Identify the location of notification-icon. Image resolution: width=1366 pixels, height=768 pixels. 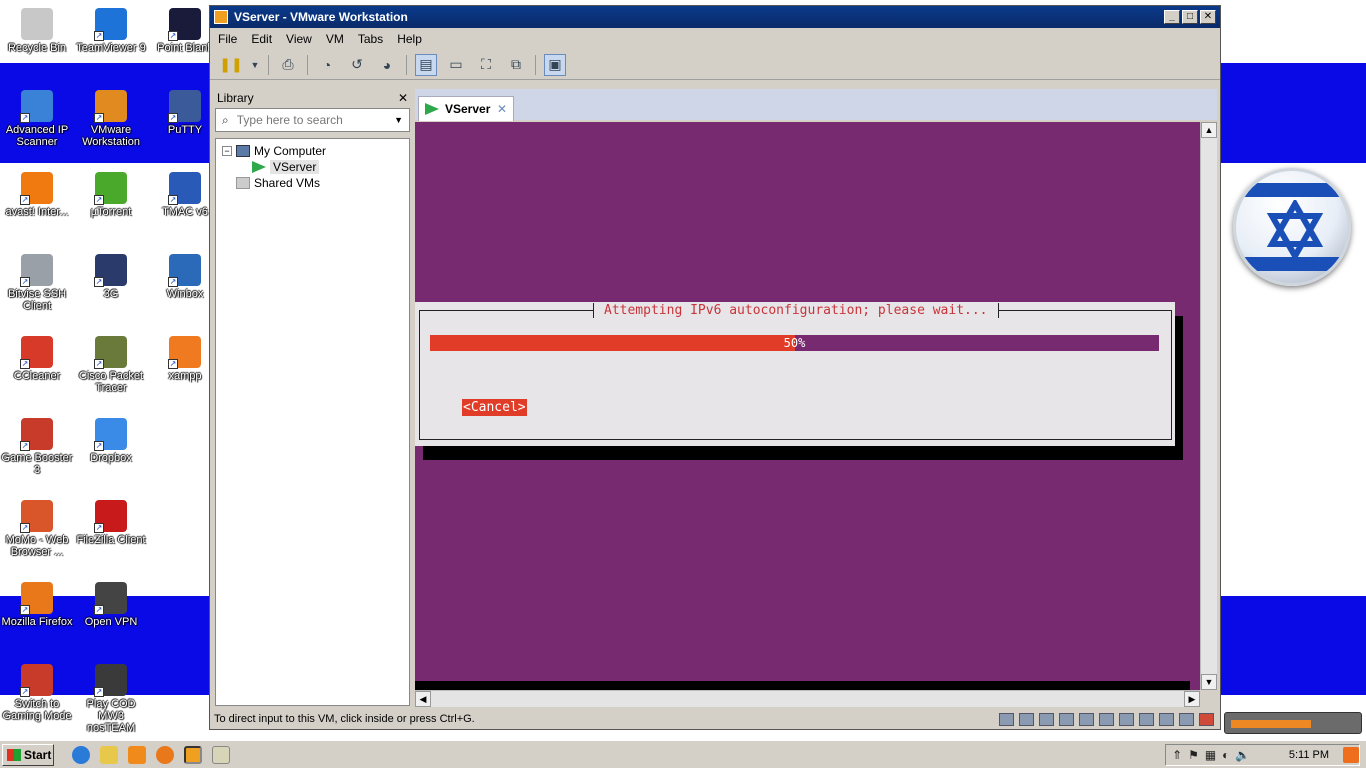
(1351, 755).